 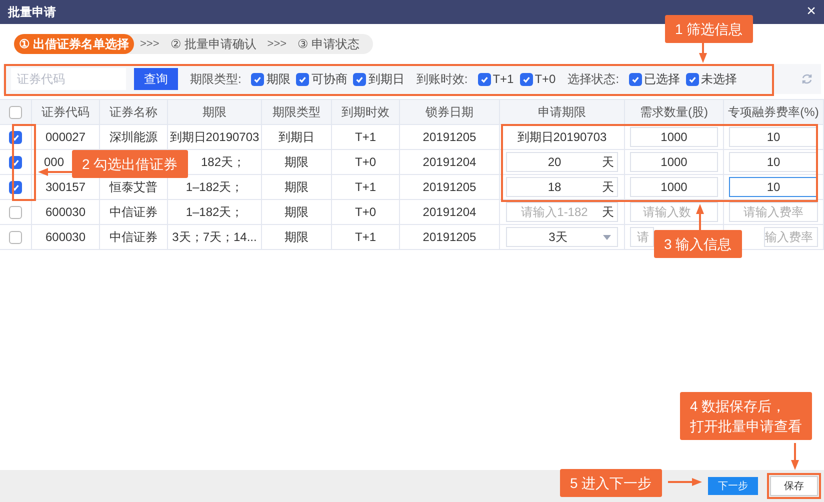 I want to click on filter-option: 期限, so click(x=278, y=79).